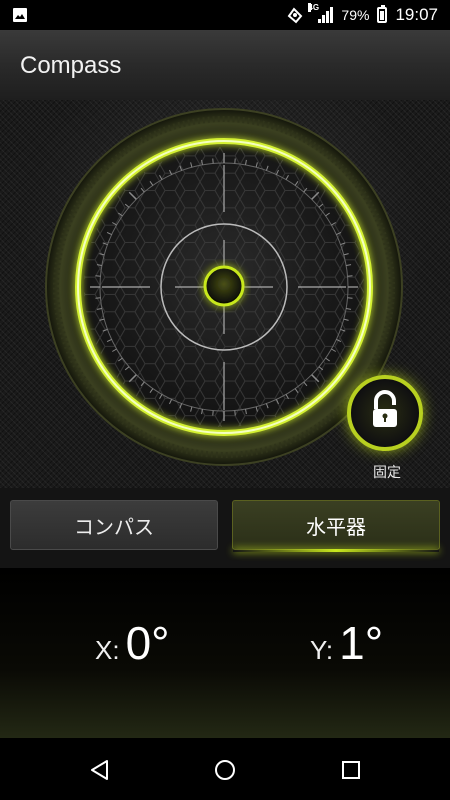  What do you see at coordinates (336, 550) in the screenshot?
I see `active-tab-indicator` at bounding box center [336, 550].